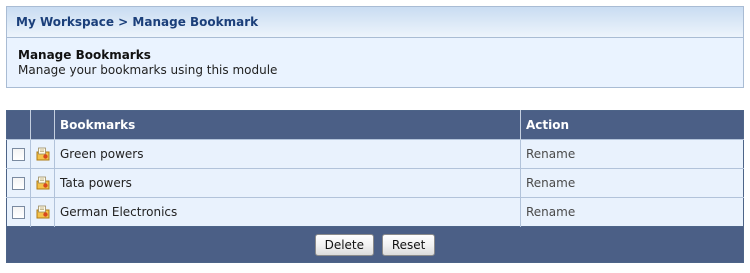 This screenshot has height=273, width=750. I want to click on table-row: Green powers Rename, so click(375, 154).